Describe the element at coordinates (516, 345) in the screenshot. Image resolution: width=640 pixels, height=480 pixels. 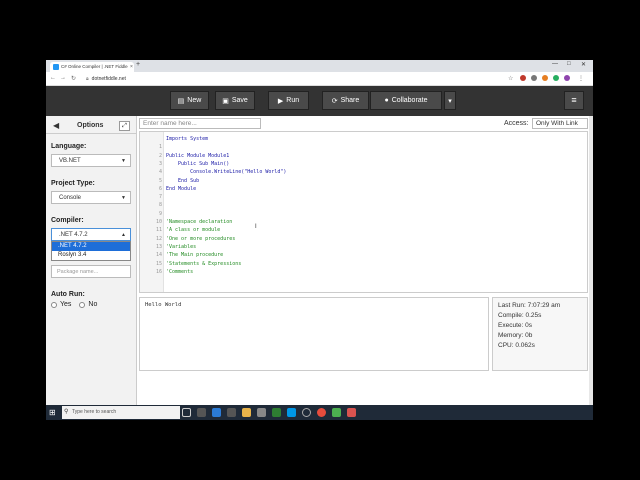
I see `stat-cpu: CPU: 0.062s` at that location.